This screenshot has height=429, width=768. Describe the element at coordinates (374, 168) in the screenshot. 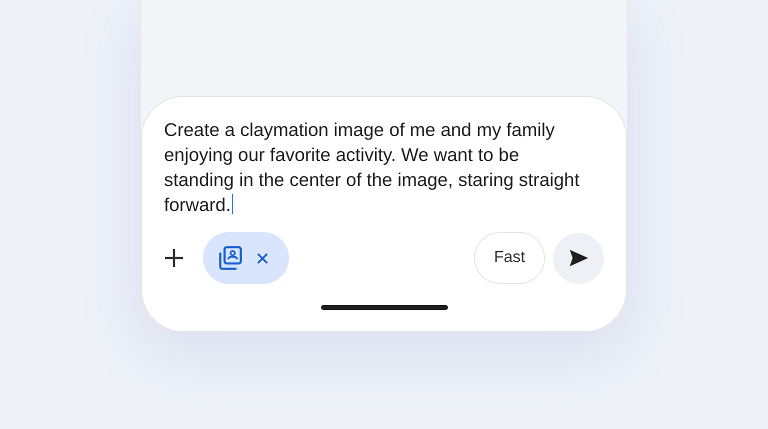

I see `prompt-input: Create a claymation image of me and my family enjoying our favorite activity. We want to be standing in the center of the image, staring straight forward.` at that location.